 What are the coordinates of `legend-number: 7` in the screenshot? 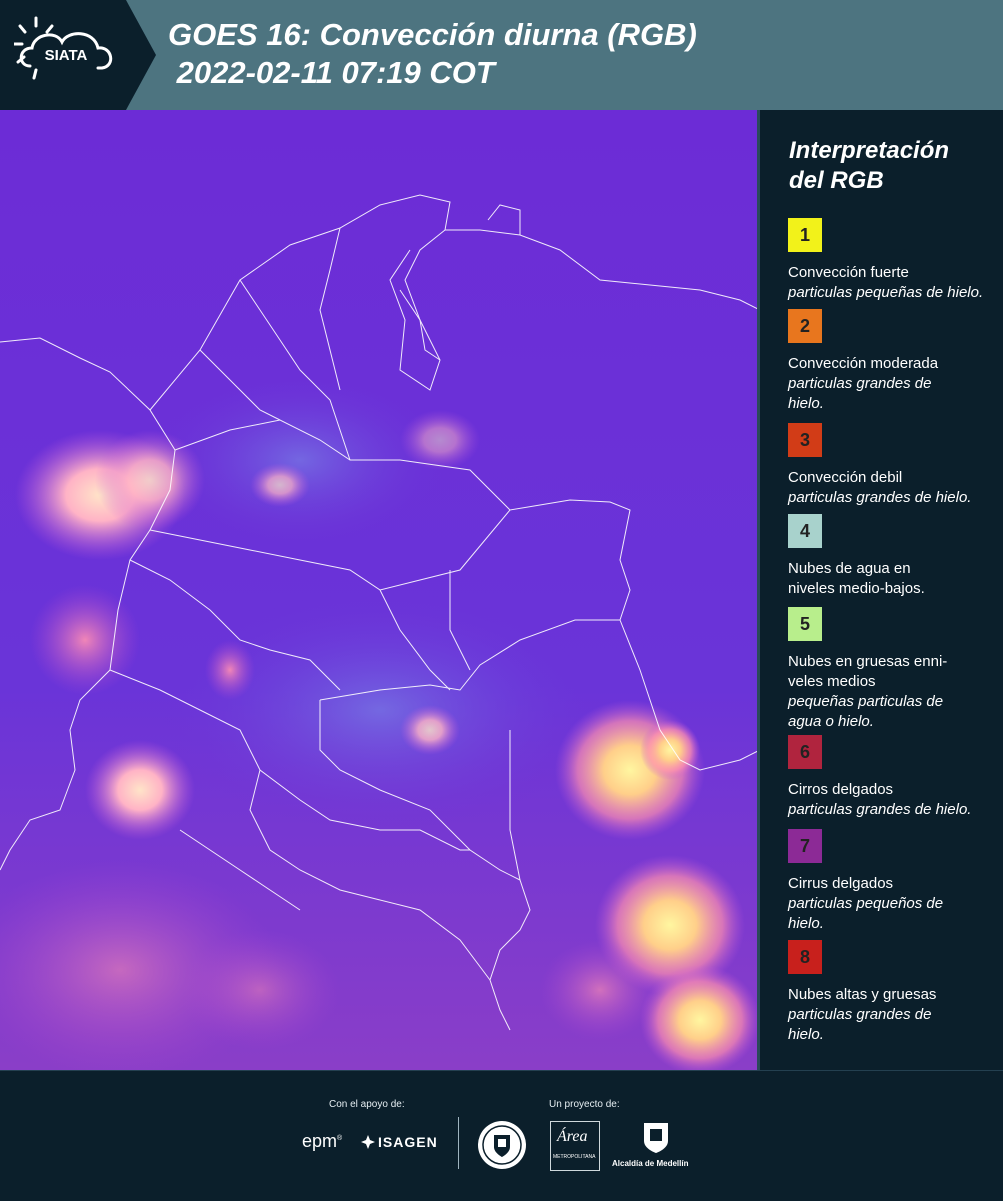 It's located at (804, 845).